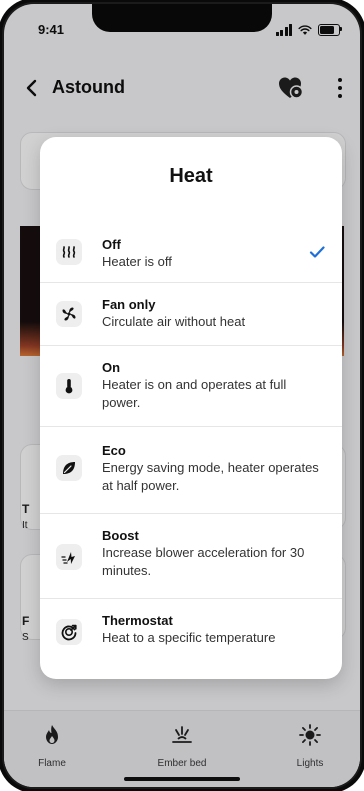 This screenshot has height=791, width=364. What do you see at coordinates (69, 557) in the screenshot?
I see `boost-icon` at bounding box center [69, 557].